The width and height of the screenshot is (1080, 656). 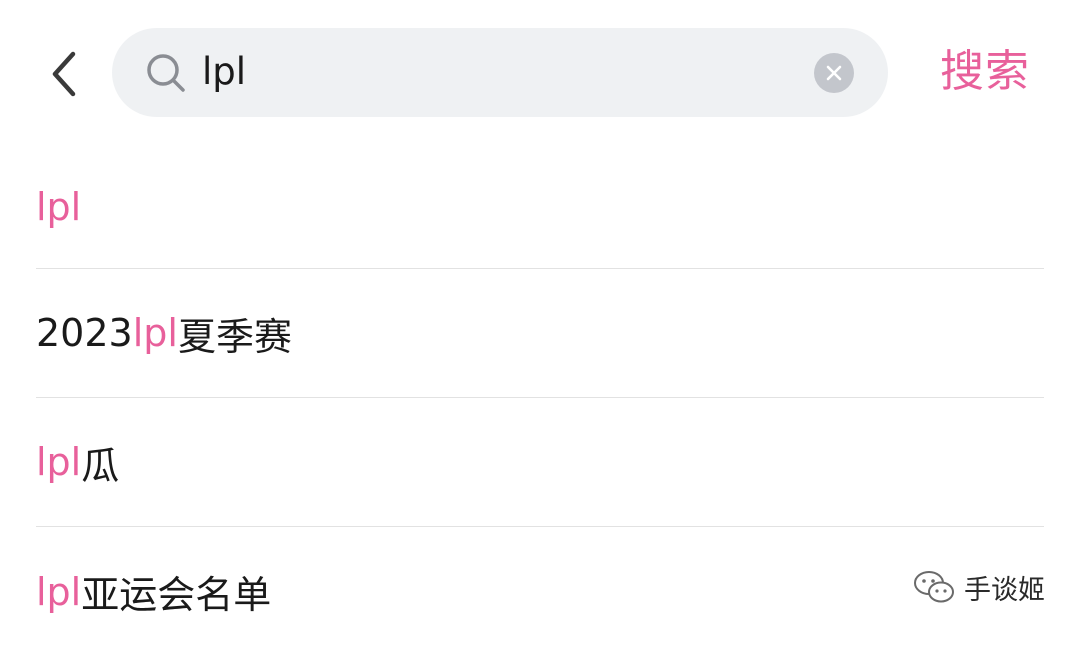 I want to click on clear-search-button, so click(x=834, y=73).